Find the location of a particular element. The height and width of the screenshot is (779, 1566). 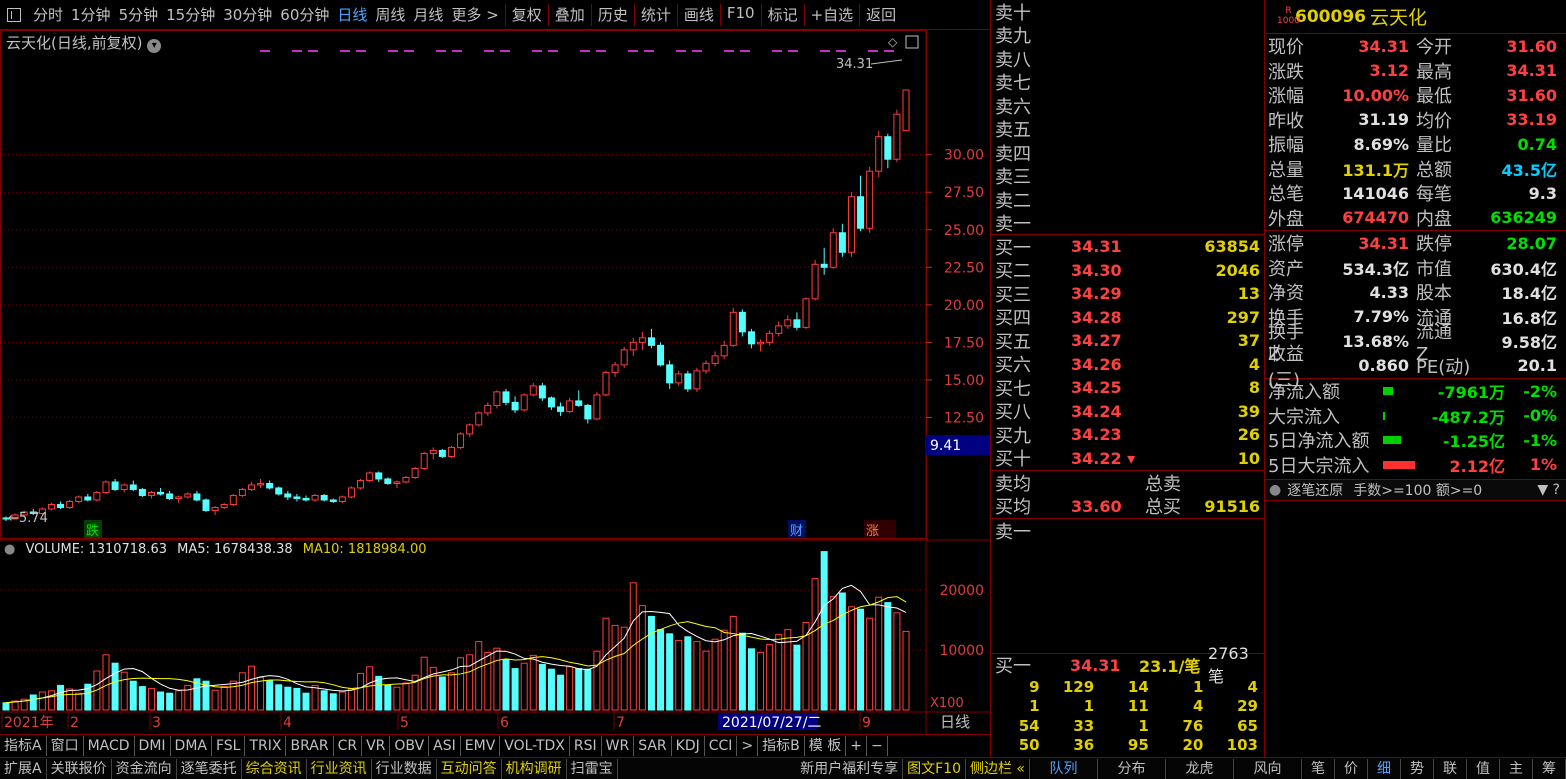

bottom-tab: 综合资讯 is located at coordinates (274, 768).